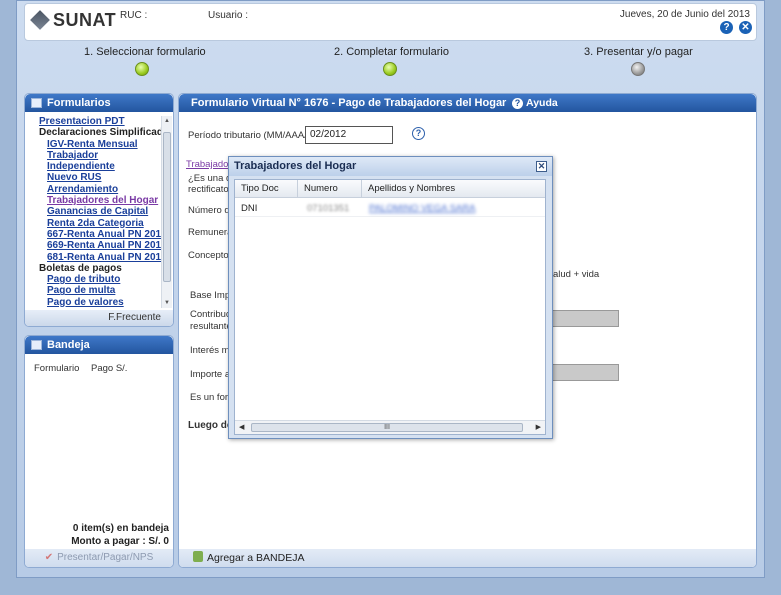 The height and width of the screenshot is (595, 781). Describe the element at coordinates (167, 121) in the screenshot. I see `scroll-up-icon: ▲` at that location.